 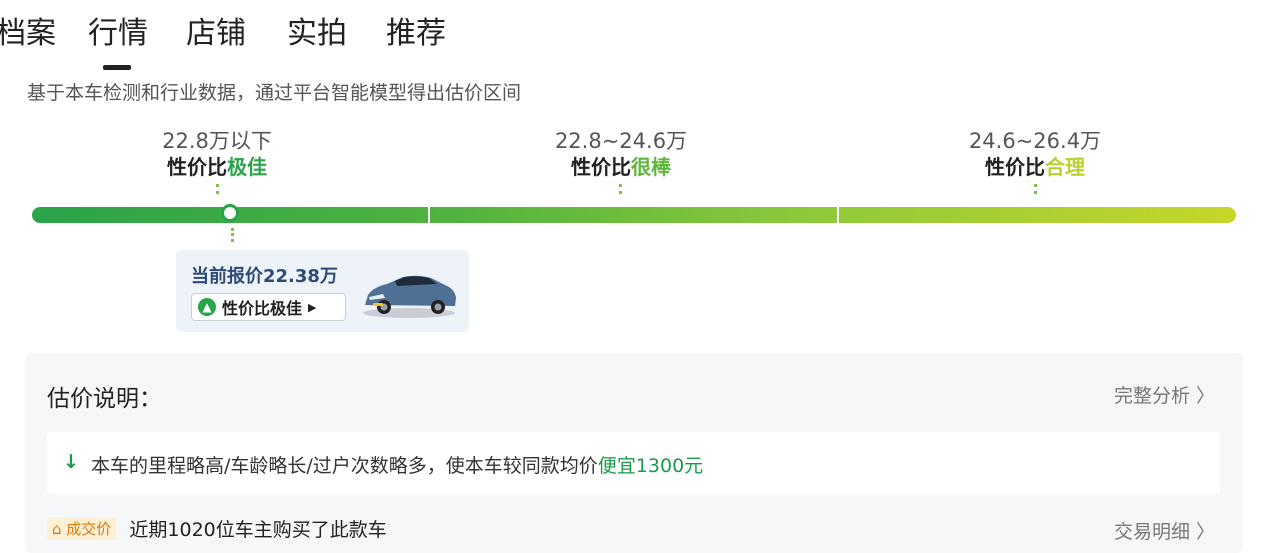 I want to click on car-image, so click(x=409, y=296).